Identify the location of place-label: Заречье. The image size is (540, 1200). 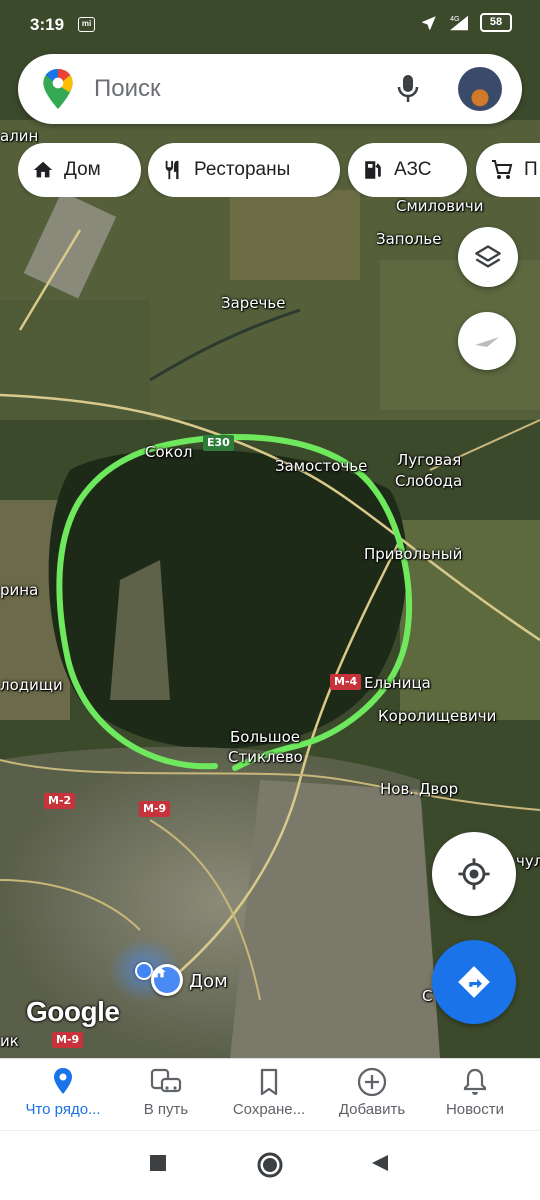
(253, 303).